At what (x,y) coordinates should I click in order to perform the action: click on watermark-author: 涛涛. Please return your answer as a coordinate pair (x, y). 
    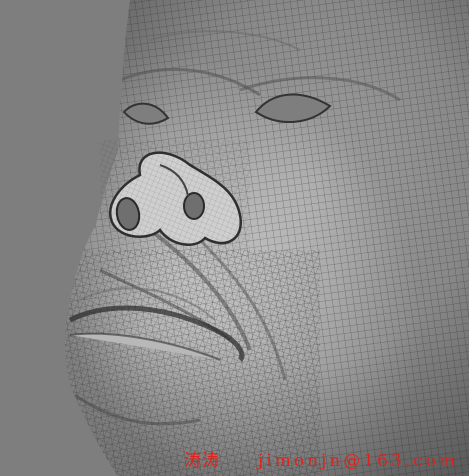
    Looking at the image, I should click on (202, 461).